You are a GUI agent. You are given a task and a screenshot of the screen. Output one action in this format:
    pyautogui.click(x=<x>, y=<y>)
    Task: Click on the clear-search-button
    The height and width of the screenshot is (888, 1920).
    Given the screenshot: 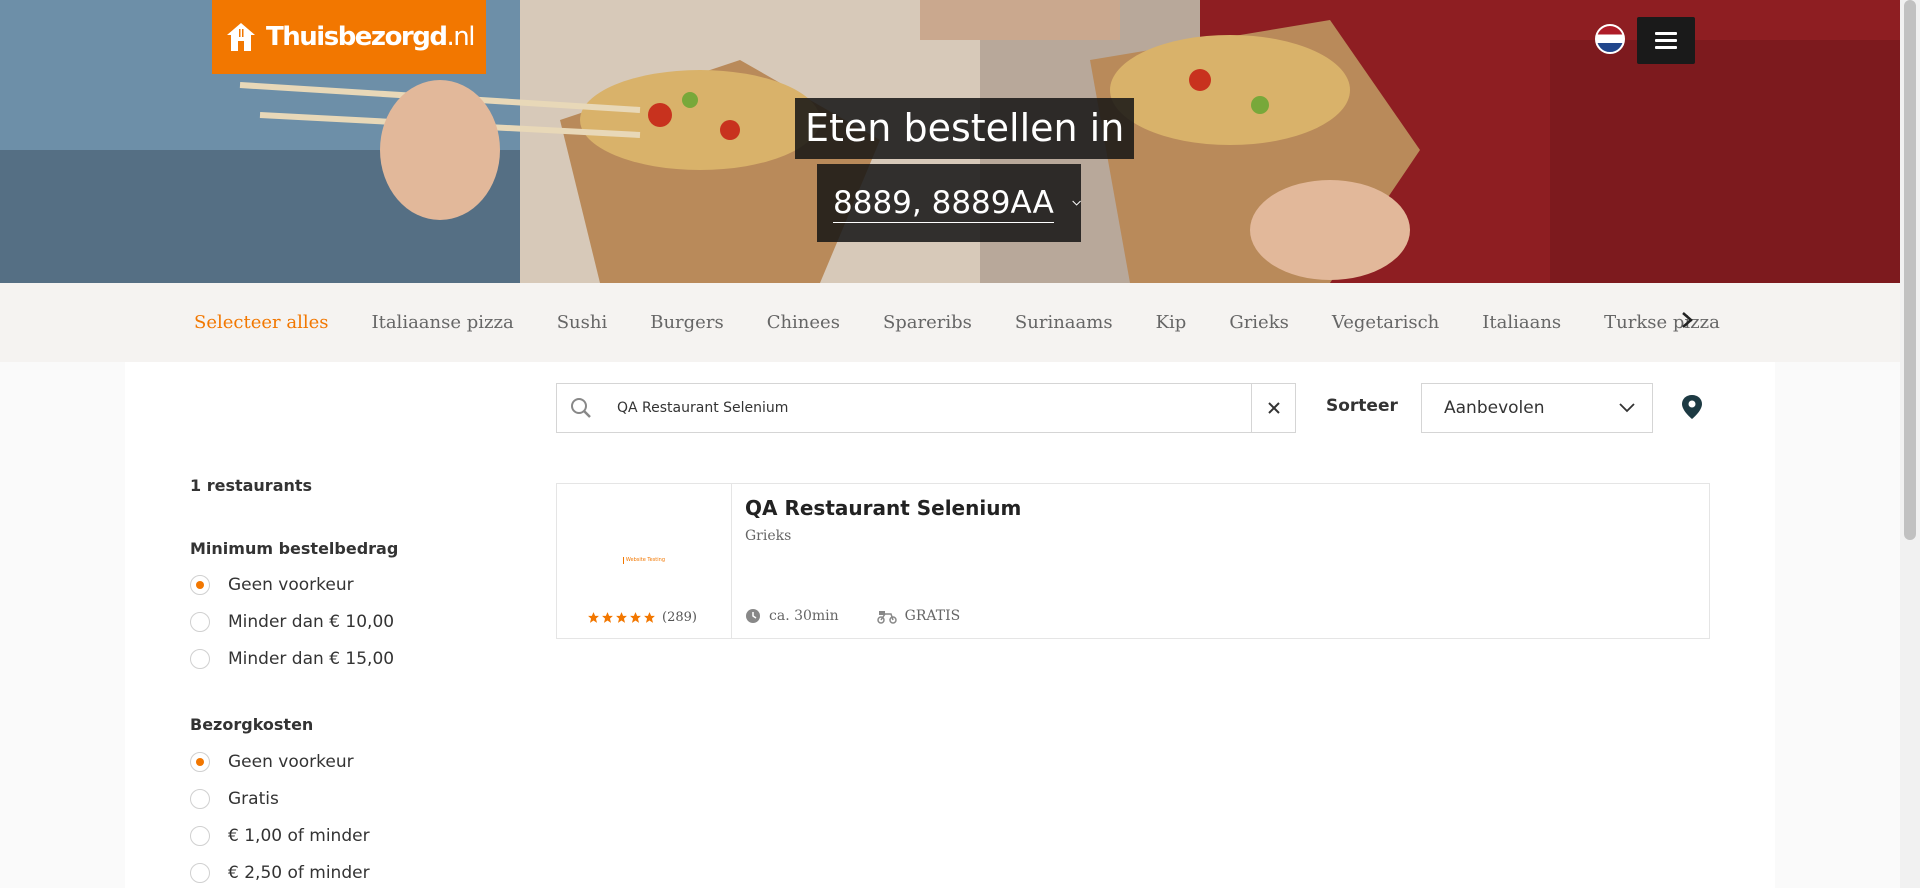 What is the action you would take?
    pyautogui.click(x=1273, y=408)
    